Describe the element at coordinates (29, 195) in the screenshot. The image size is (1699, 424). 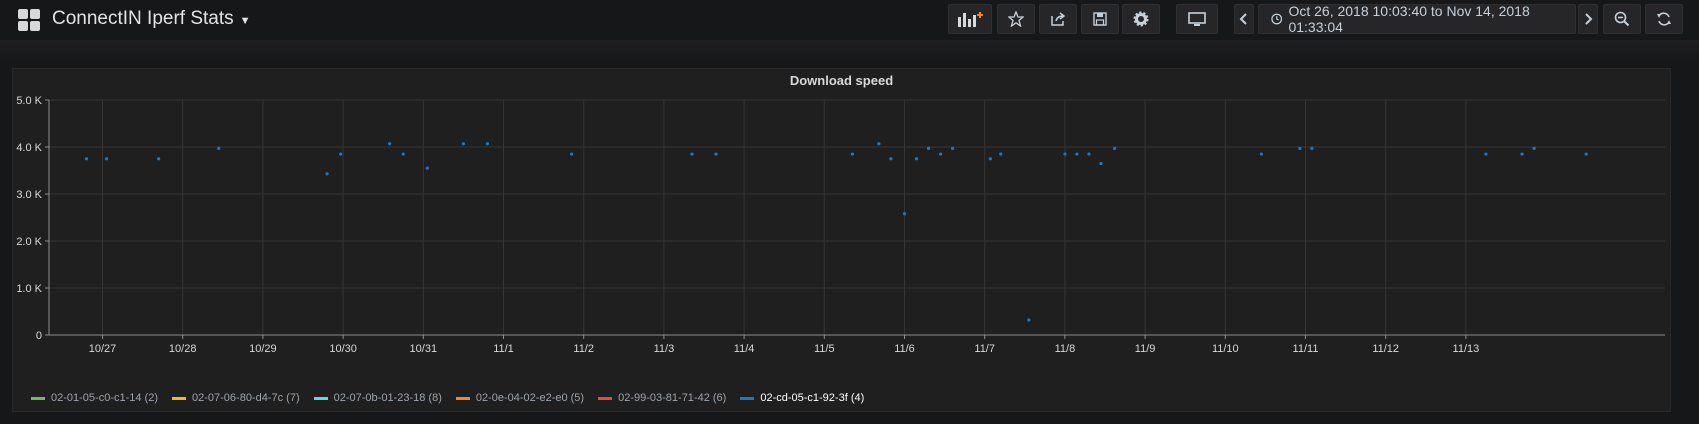
I see `y-tick-label: 3.0 K` at that location.